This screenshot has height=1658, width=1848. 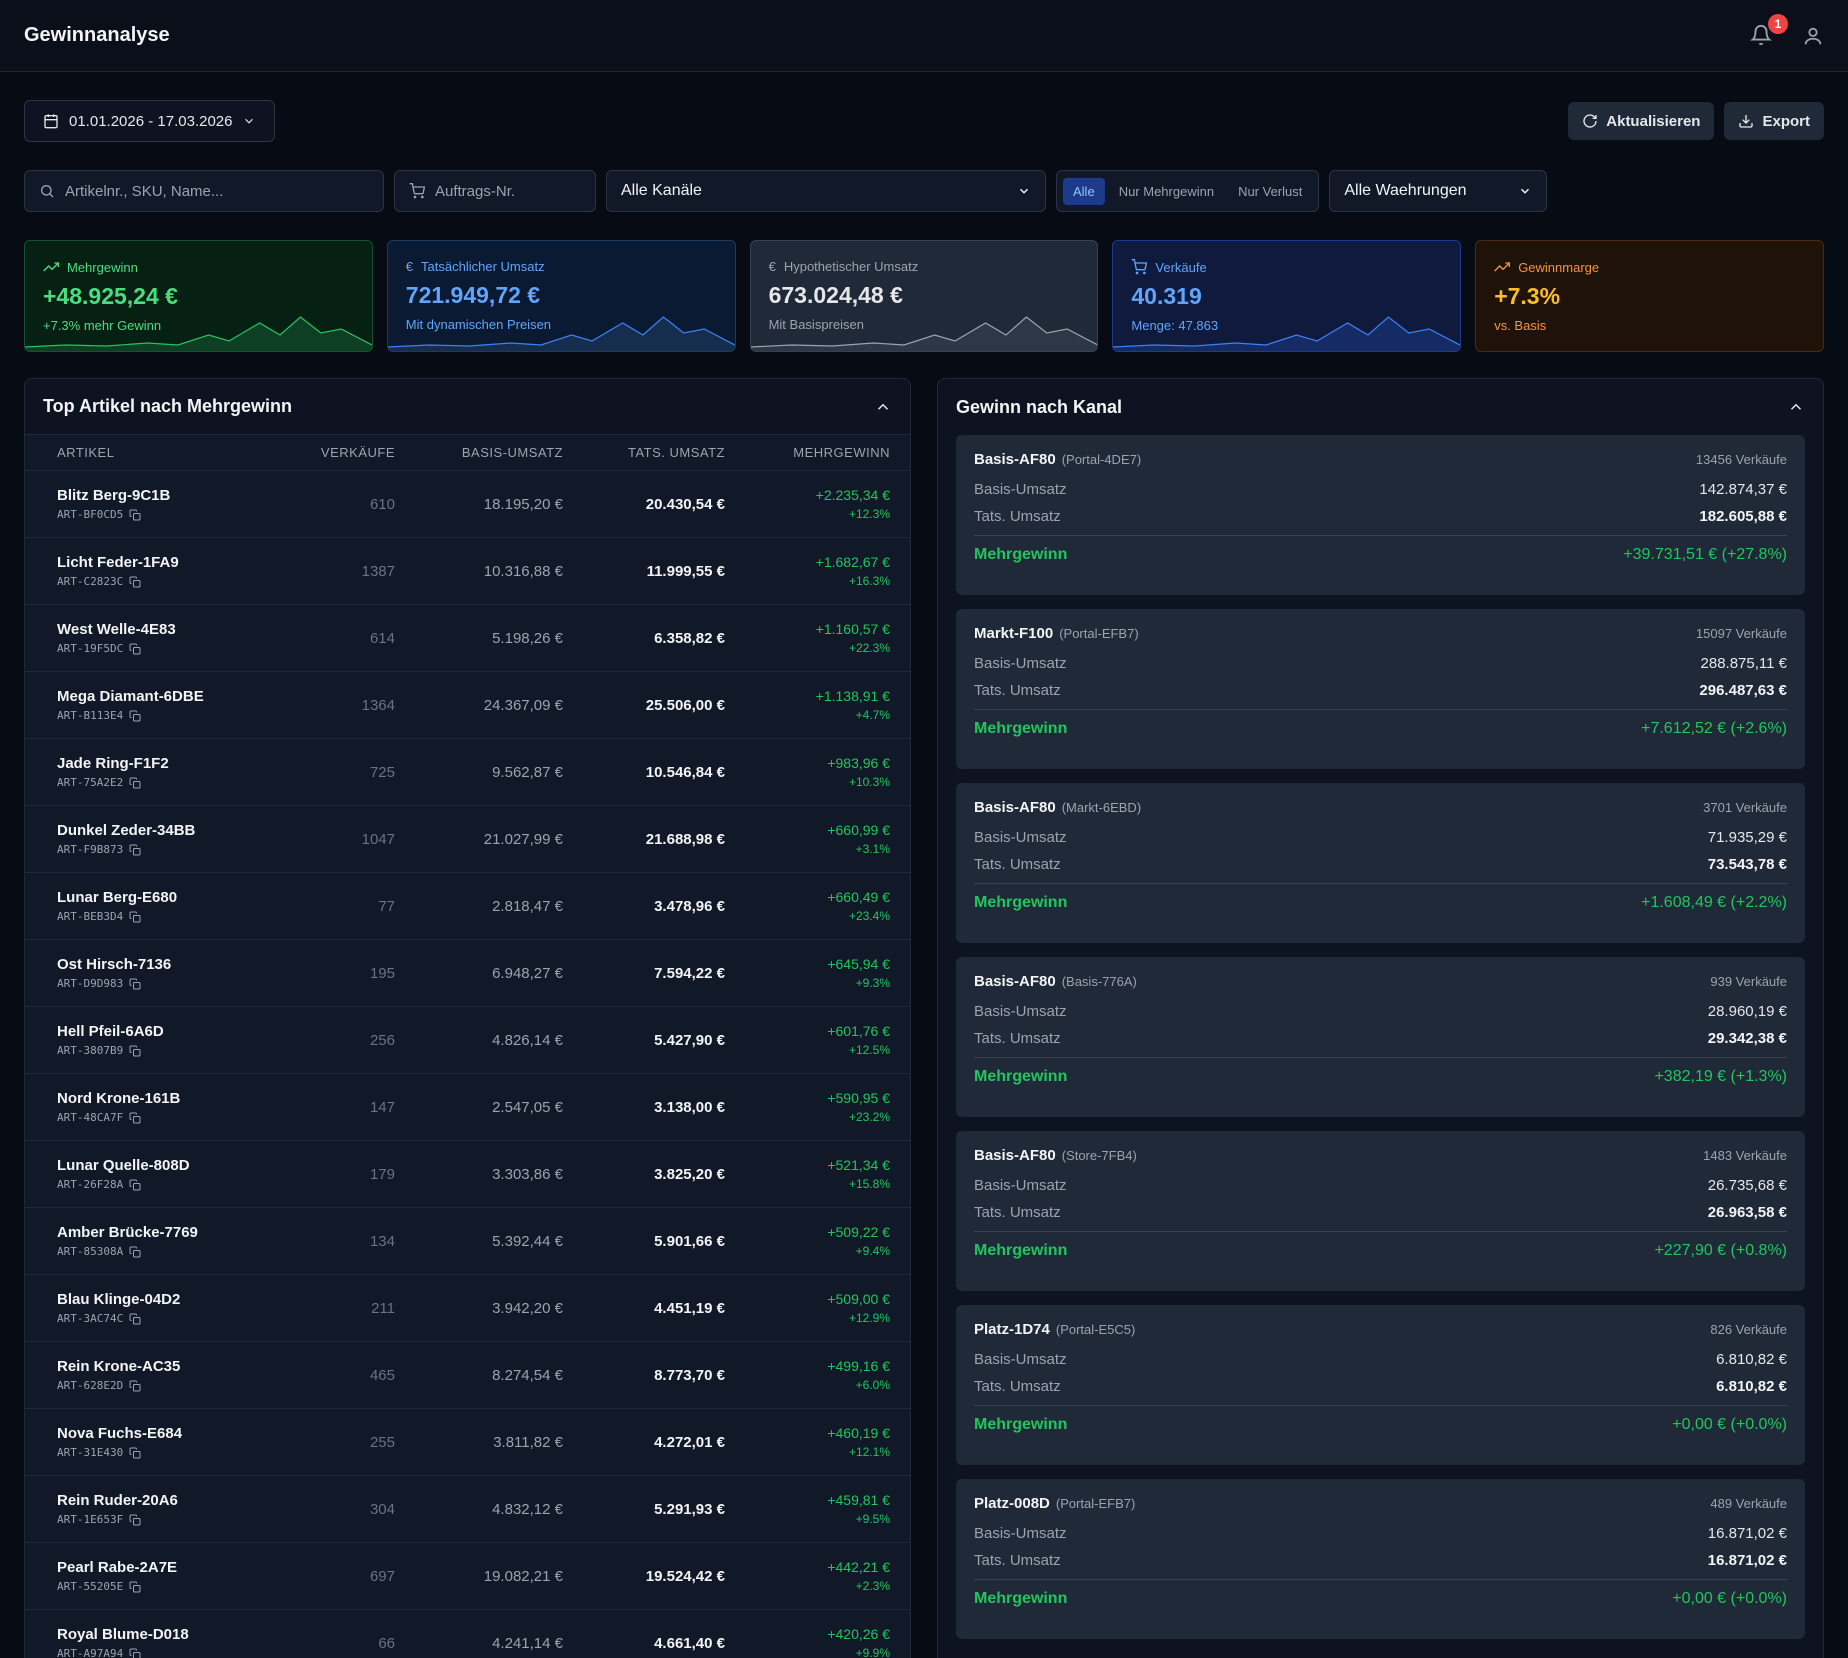 What do you see at coordinates (382, 1040) in the screenshot?
I see `article-sales: 256` at bounding box center [382, 1040].